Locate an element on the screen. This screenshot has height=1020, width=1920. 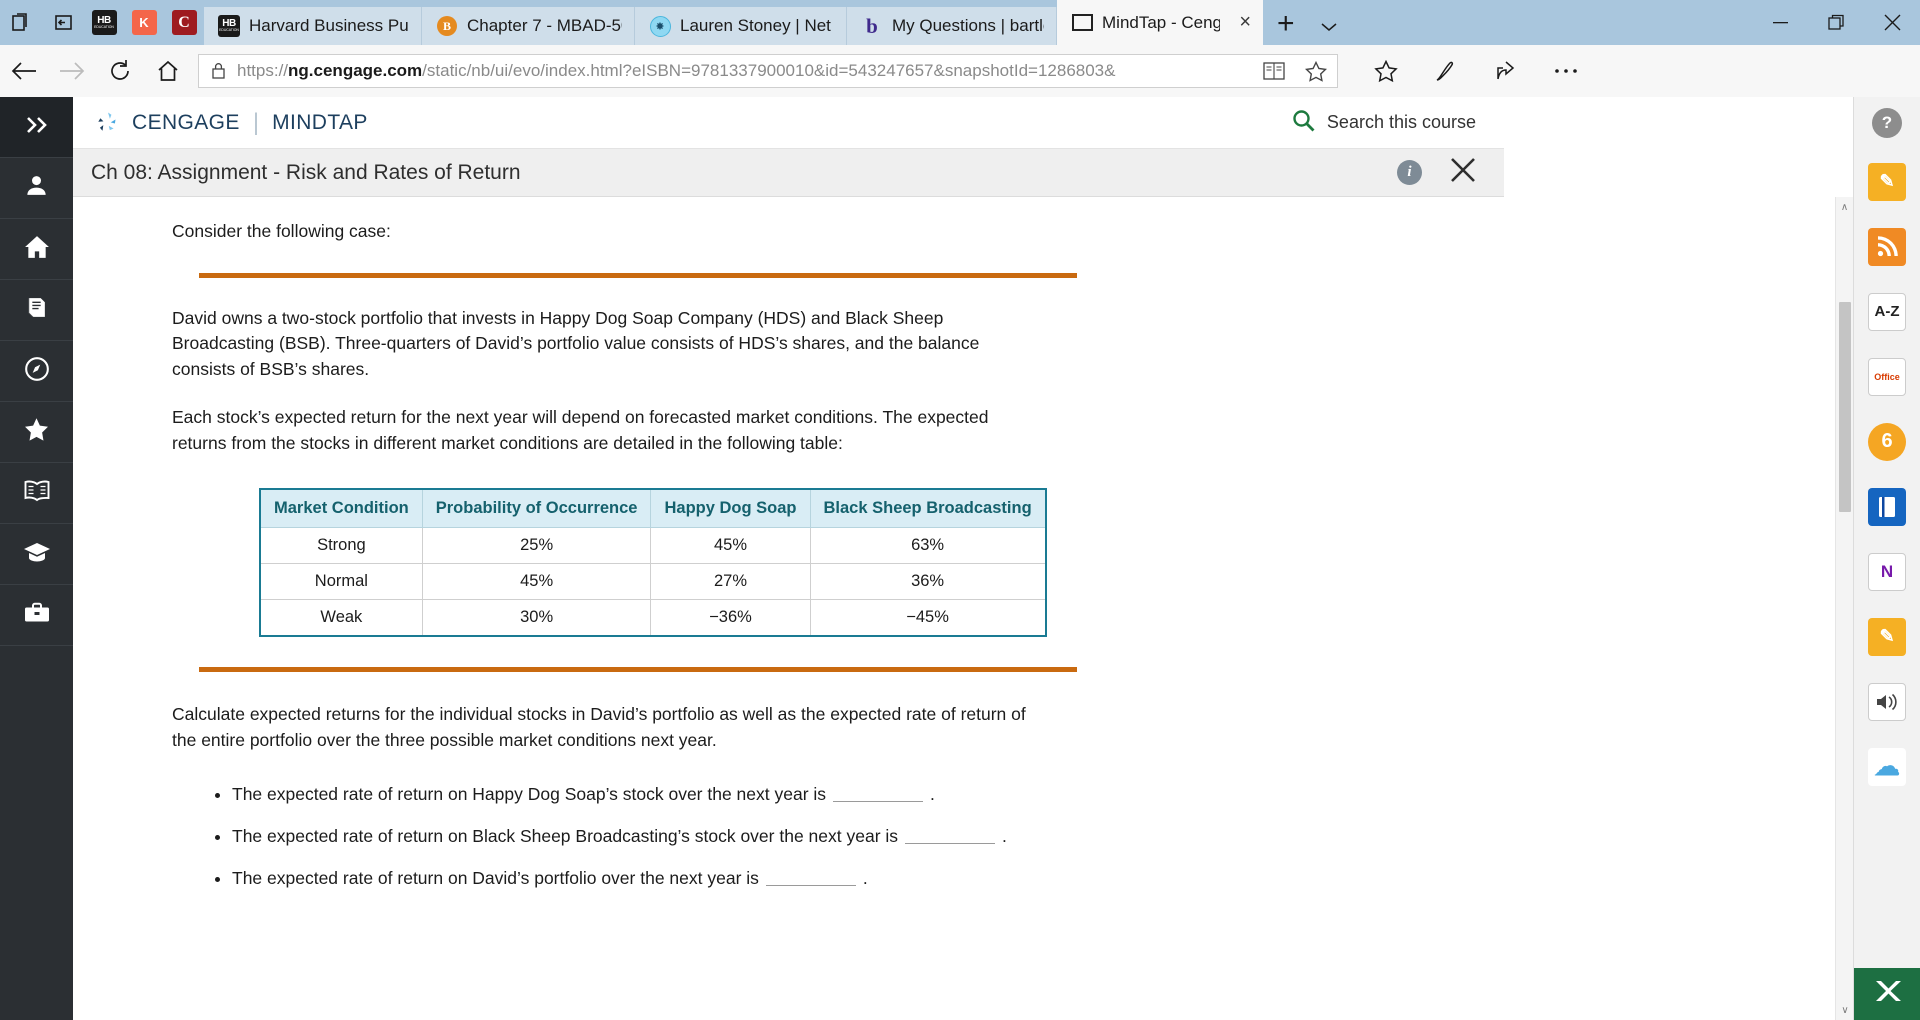
reading-list-icon is located at coordinates (63, 22).